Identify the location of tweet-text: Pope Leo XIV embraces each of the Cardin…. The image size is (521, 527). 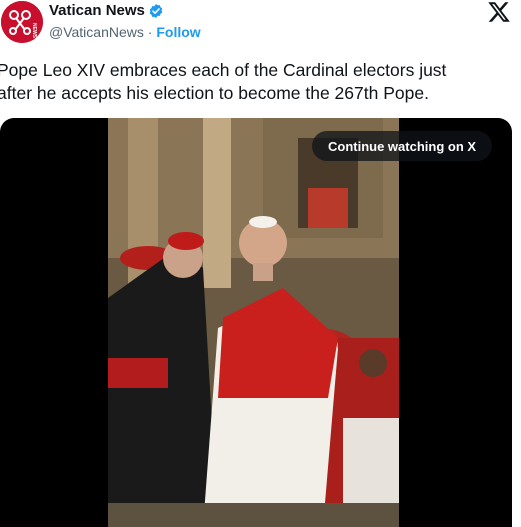
(223, 81).